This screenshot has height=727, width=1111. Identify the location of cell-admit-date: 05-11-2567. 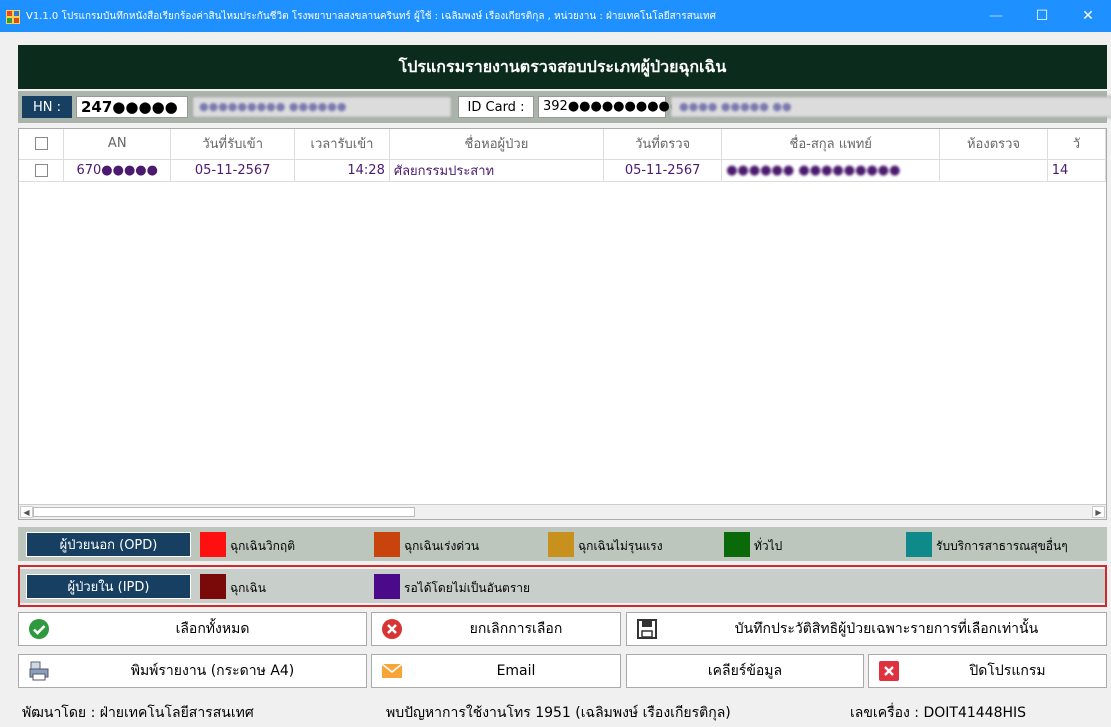
(233, 170).